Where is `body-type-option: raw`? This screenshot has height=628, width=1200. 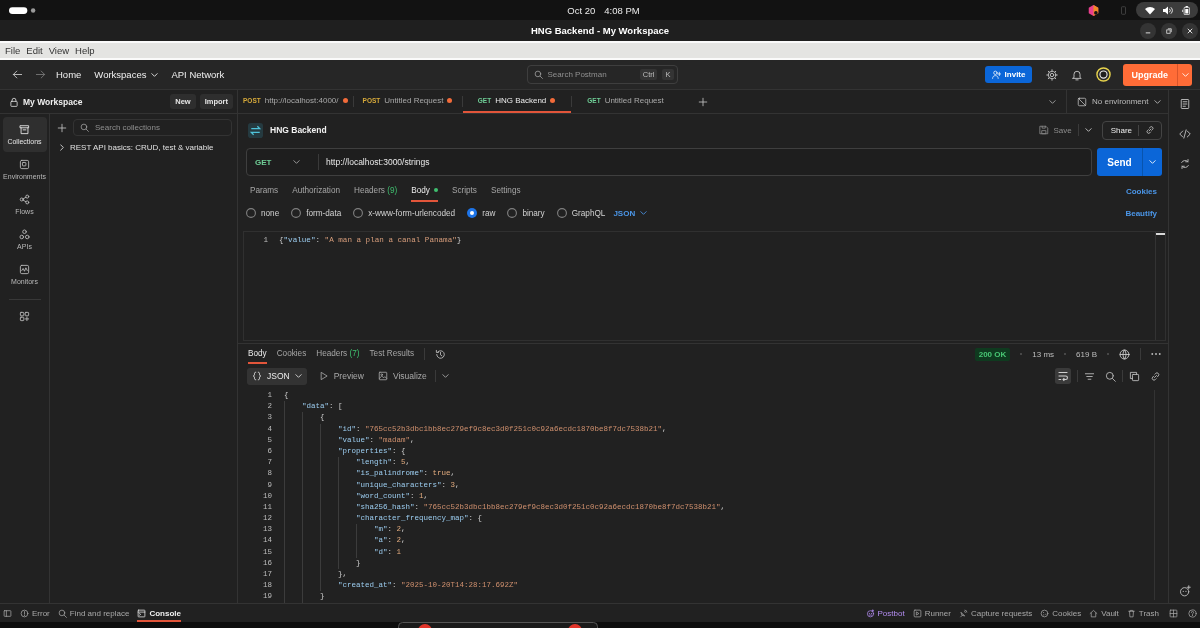 body-type-option: raw is located at coordinates (481, 213).